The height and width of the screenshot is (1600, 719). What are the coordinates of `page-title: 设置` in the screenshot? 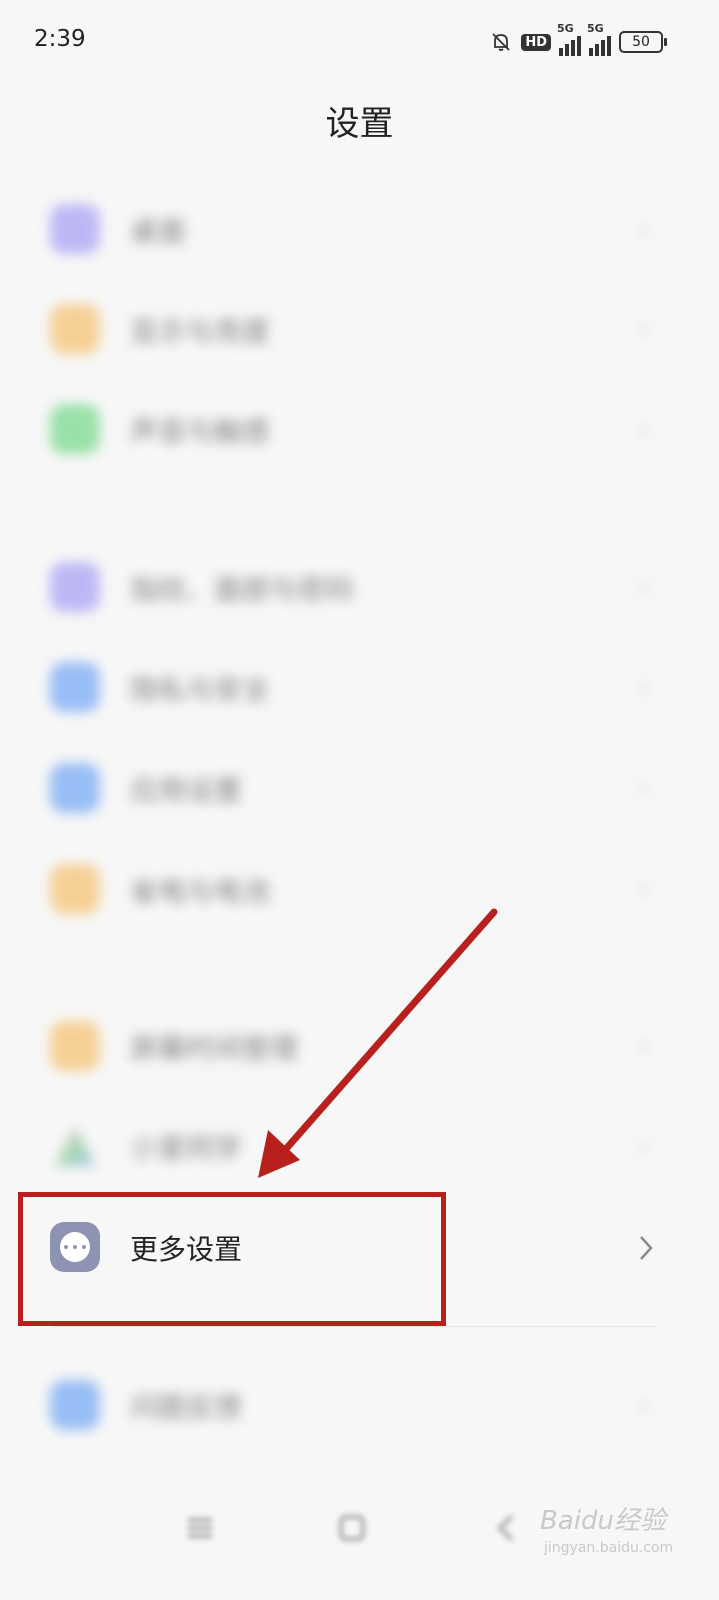 It's located at (359, 124).